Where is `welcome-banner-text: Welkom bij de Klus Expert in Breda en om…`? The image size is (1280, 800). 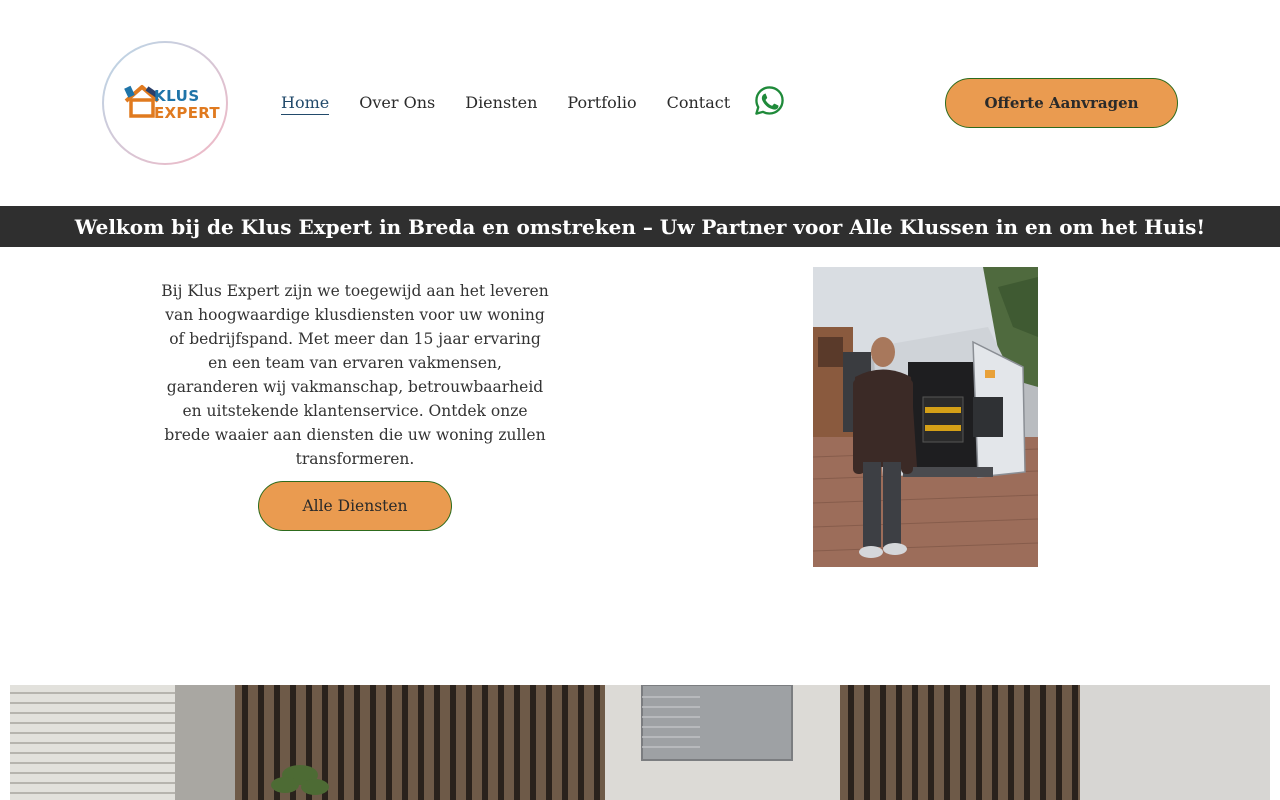 welcome-banner-text: Welkom bij de Klus Expert in Breda en om… is located at coordinates (640, 226).